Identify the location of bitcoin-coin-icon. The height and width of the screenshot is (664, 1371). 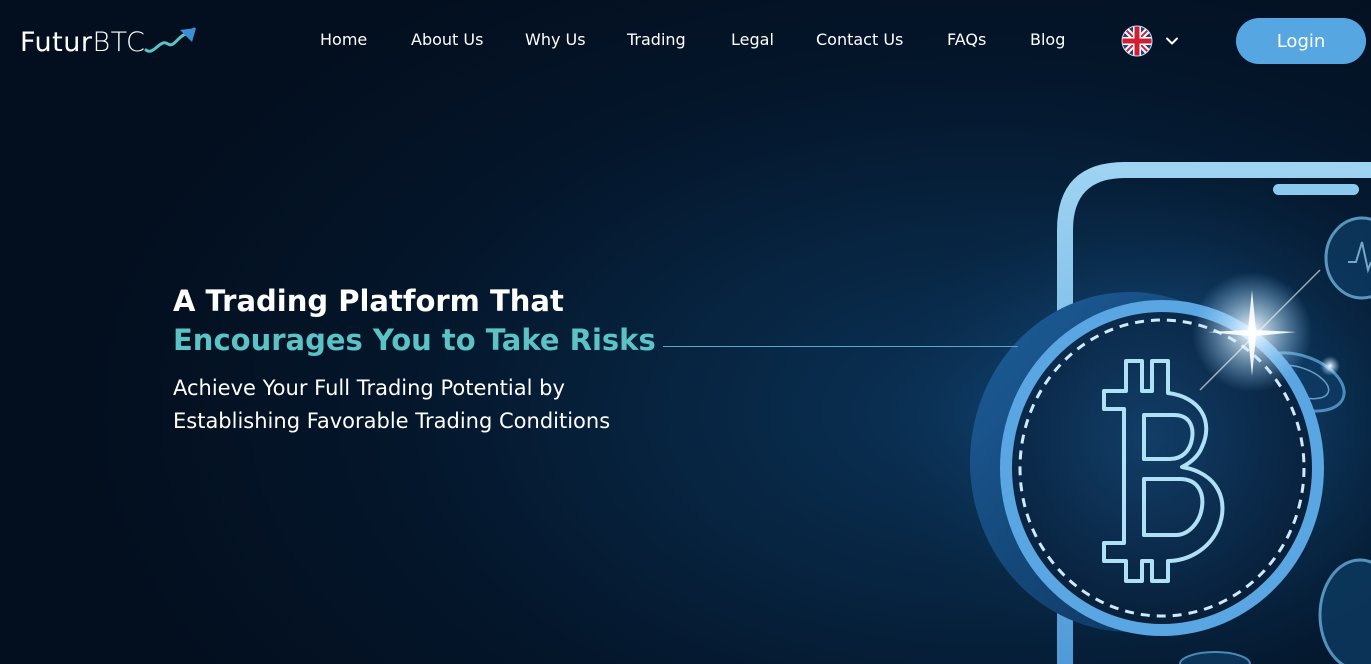
(1147, 464).